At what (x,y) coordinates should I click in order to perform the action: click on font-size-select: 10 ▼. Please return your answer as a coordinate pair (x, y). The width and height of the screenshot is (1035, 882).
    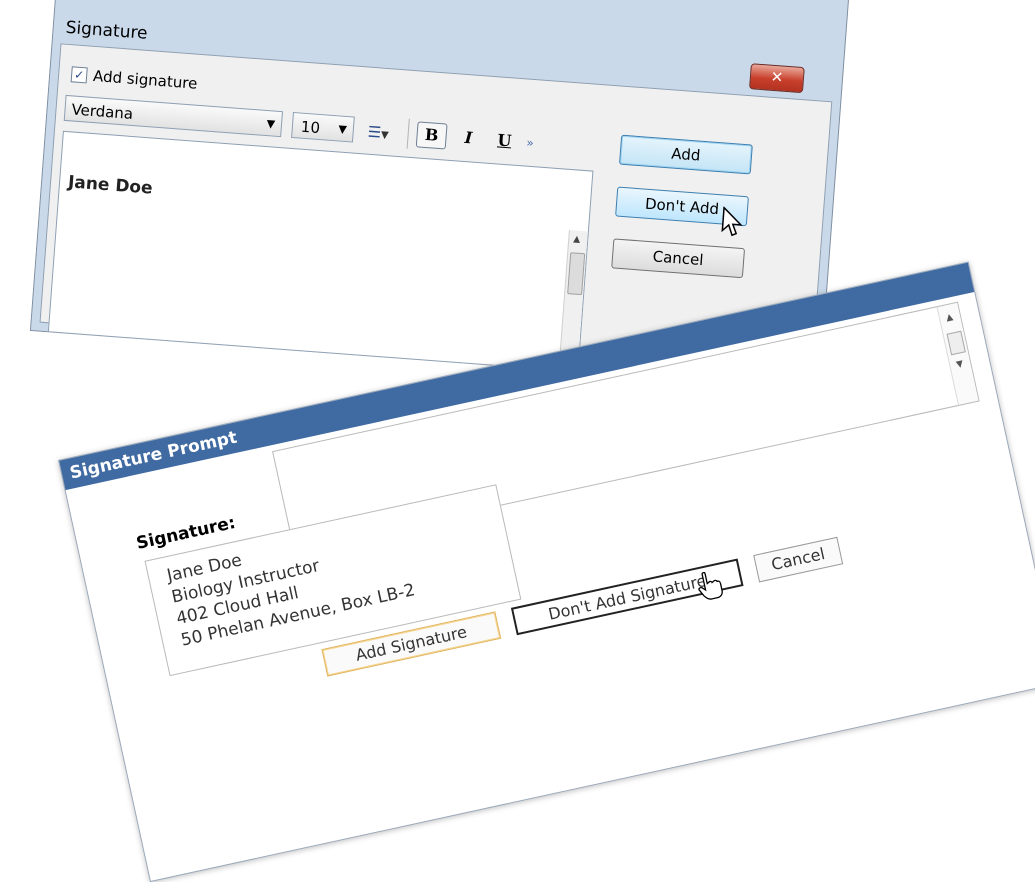
    Looking at the image, I should click on (323, 127).